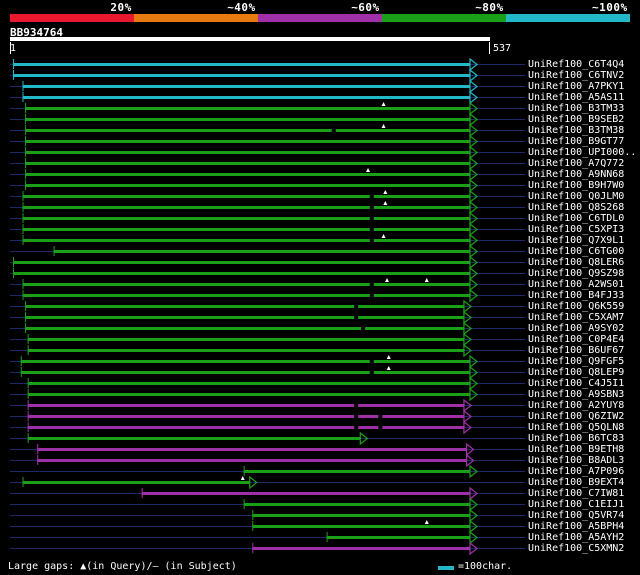 The width and height of the screenshot is (640, 575). Describe the element at coordinates (576, 273) in the screenshot. I see `hit-label: UniRef100_Q9SZ98` at that location.